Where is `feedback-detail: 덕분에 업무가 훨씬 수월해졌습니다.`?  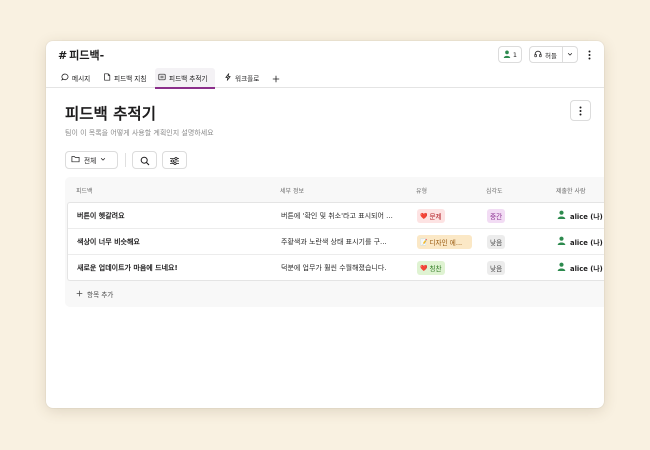
feedback-detail: 덕분에 업무가 훨씬 수월해졌습니다. is located at coordinates (345, 268).